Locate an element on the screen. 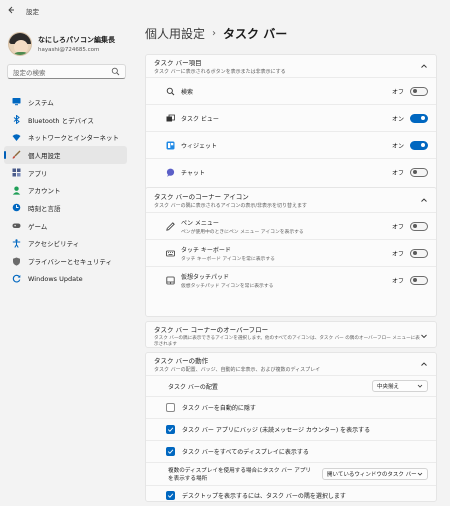 The width and height of the screenshot is (450, 506). pen-icon is located at coordinates (170, 226).